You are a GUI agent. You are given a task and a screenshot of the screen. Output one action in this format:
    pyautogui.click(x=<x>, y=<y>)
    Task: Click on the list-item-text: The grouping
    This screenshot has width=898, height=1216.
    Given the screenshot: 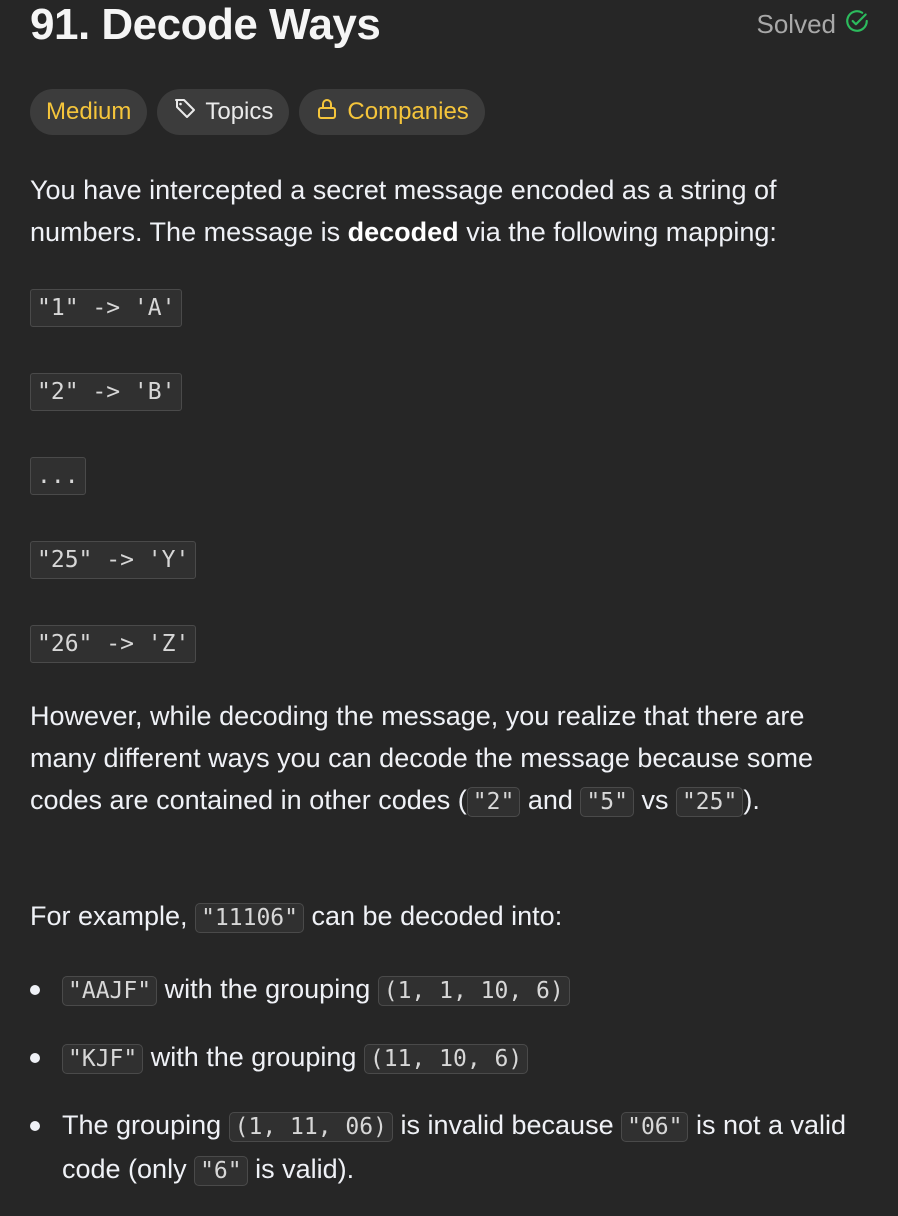 What is the action you would take?
    pyautogui.click(x=145, y=1125)
    